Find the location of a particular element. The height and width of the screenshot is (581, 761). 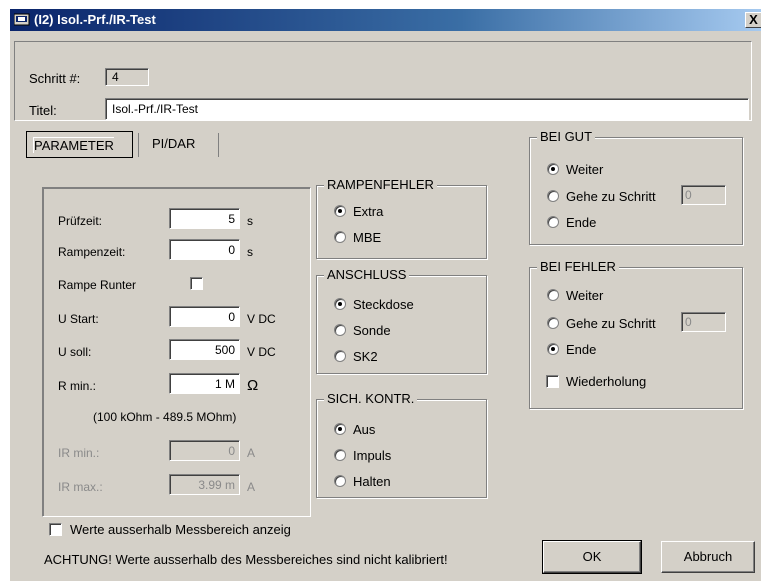

rampenfehler-group: RAMPENFEHLER Extra MBE is located at coordinates (401, 218).